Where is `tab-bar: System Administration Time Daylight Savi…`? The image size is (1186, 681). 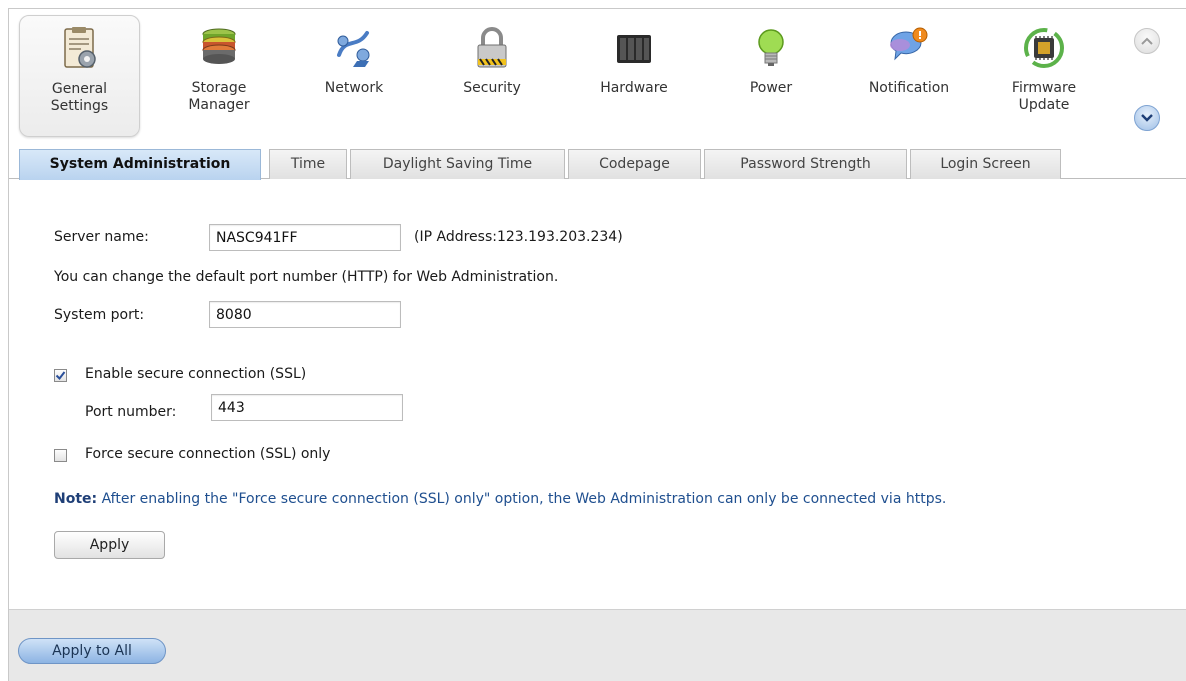 tab-bar: System Administration Time Daylight Savi… is located at coordinates (597, 164).